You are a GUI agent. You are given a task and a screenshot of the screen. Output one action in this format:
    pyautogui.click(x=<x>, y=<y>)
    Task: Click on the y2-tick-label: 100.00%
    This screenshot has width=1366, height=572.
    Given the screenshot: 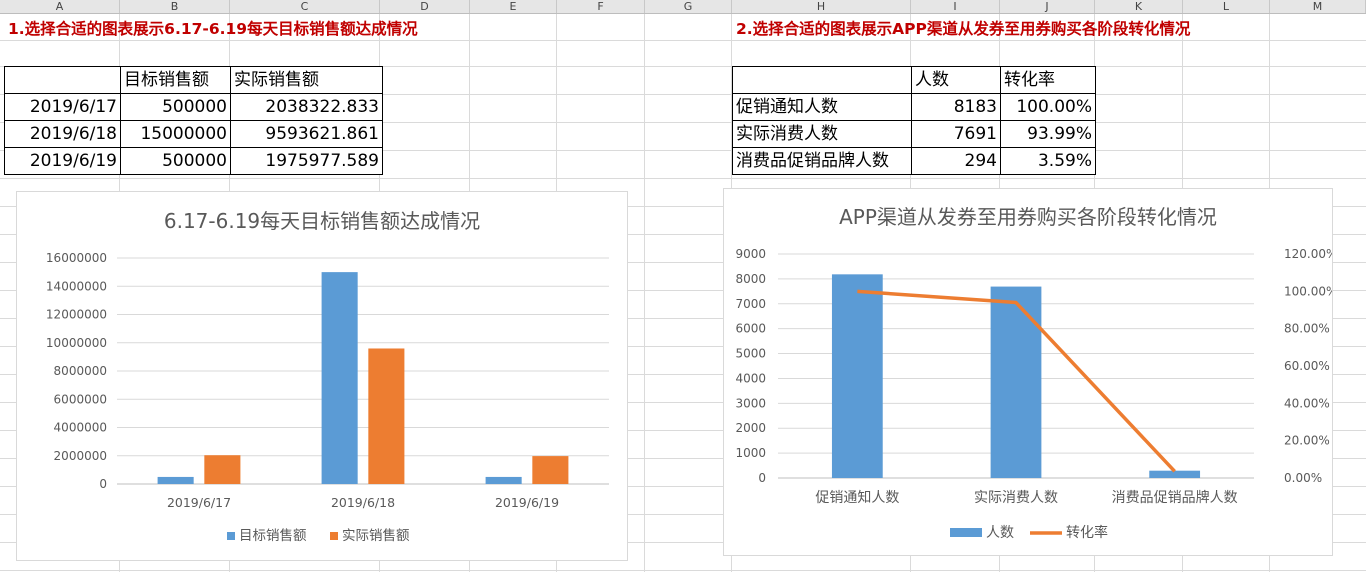 What is the action you would take?
    pyautogui.click(x=1308, y=291)
    